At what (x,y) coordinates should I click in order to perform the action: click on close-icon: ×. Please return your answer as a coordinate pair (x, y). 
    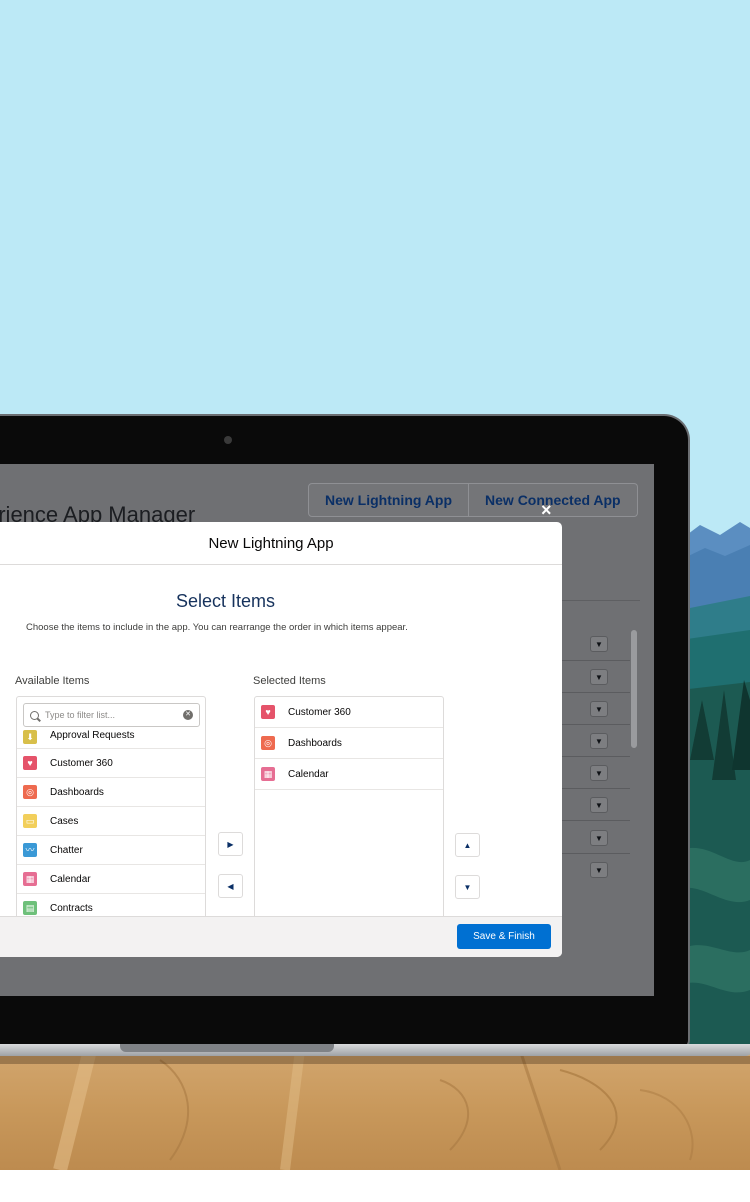
    Looking at the image, I should click on (546, 510).